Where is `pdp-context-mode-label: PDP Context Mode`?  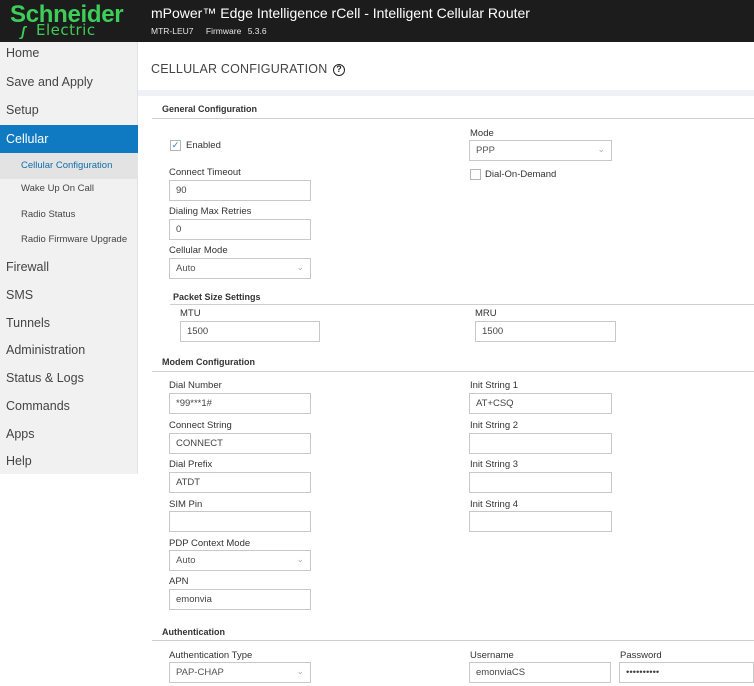
pdp-context-mode-label: PDP Context Mode is located at coordinates (210, 543).